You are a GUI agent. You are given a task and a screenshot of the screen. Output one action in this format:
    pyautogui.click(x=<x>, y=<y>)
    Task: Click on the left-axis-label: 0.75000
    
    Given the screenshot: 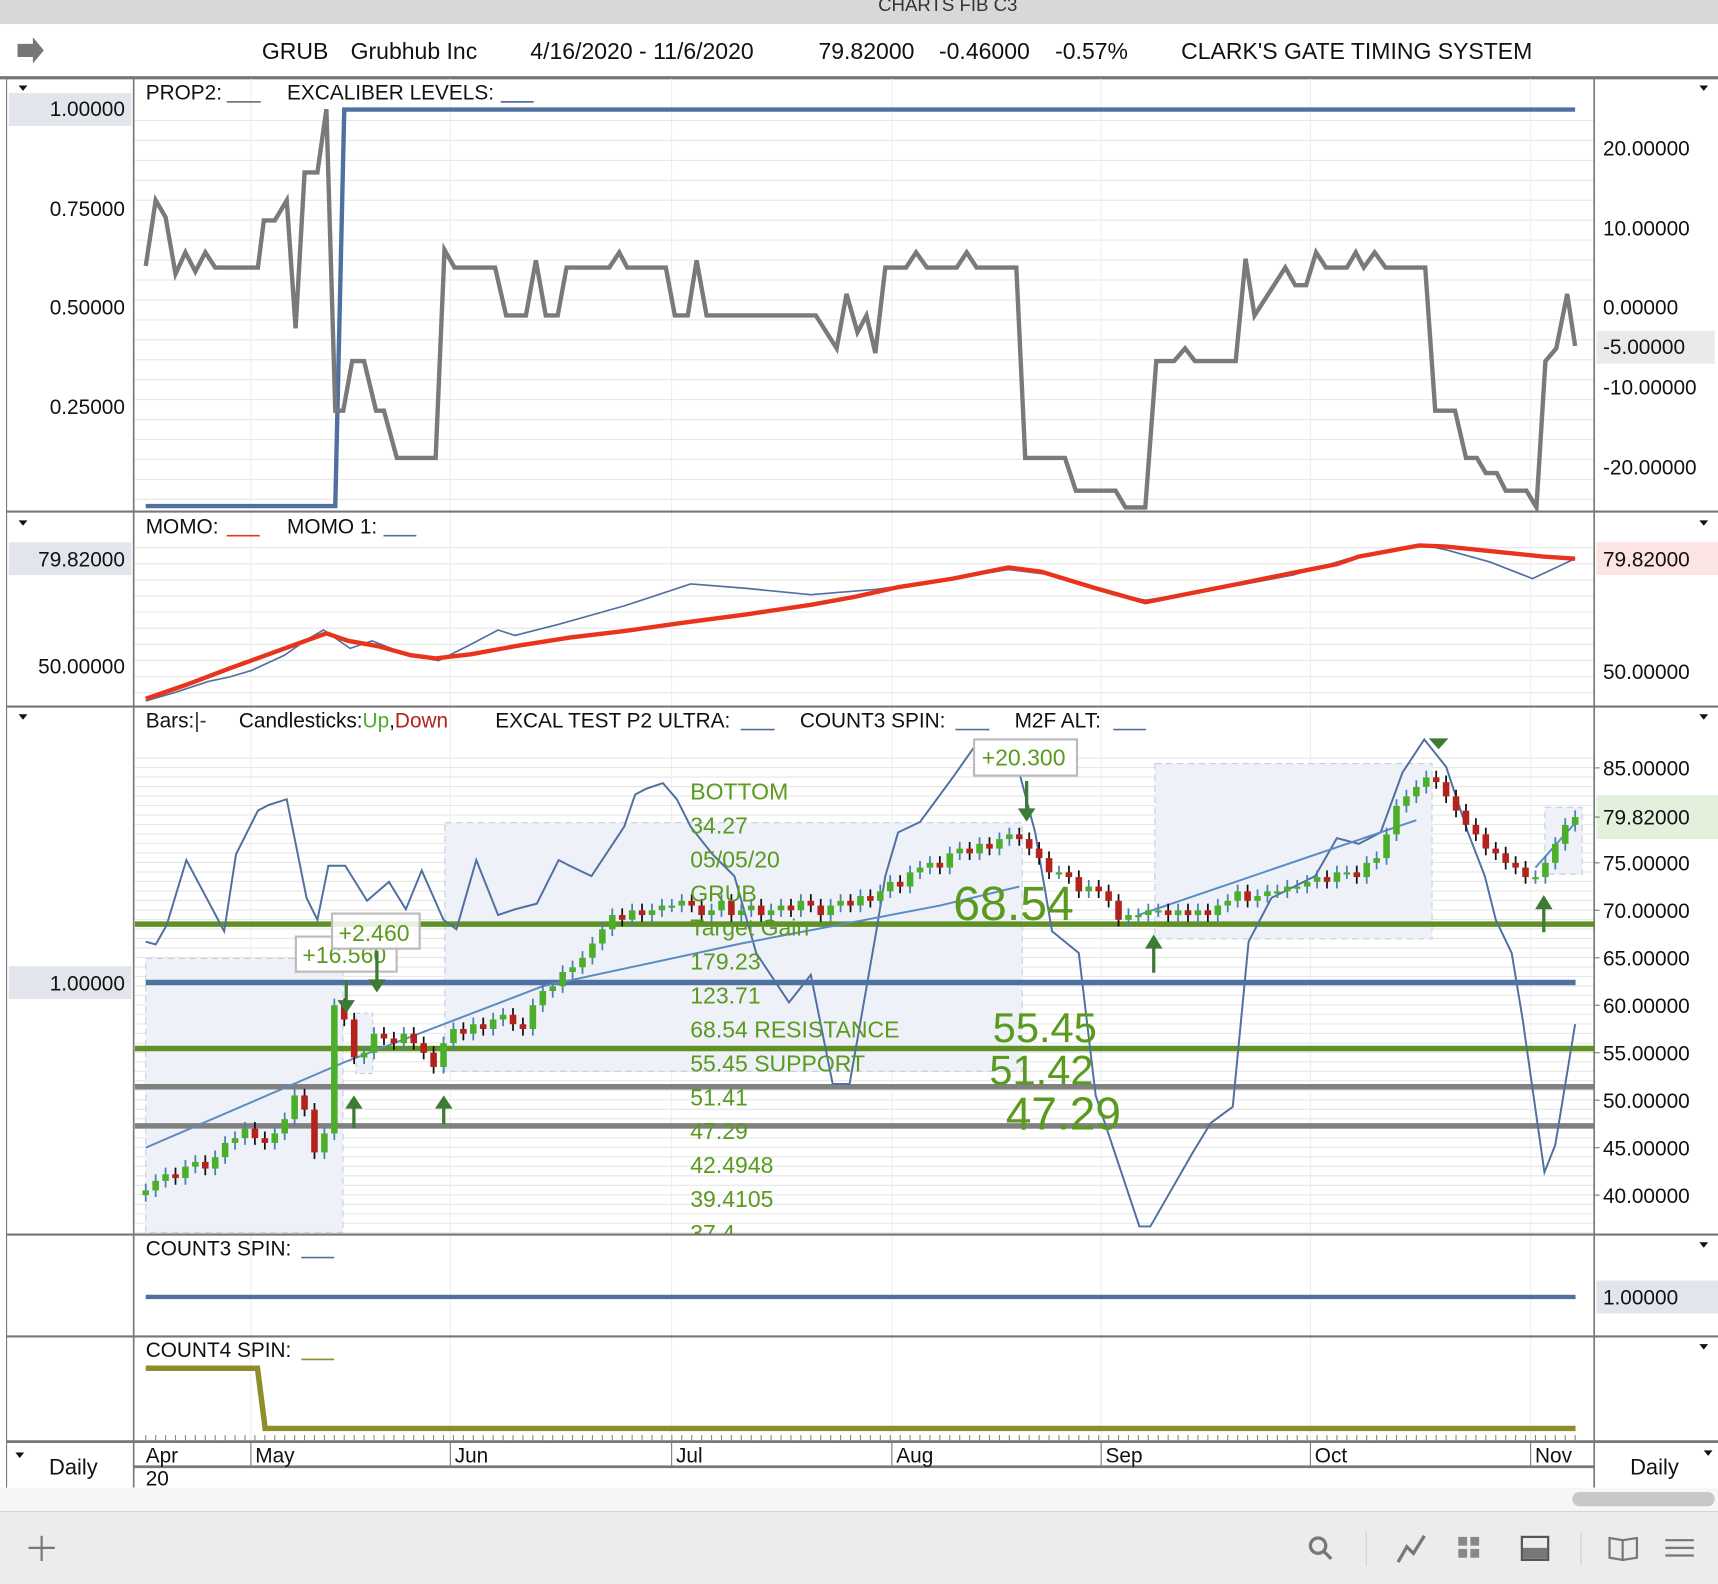 What is the action you would take?
    pyautogui.click(x=87, y=209)
    